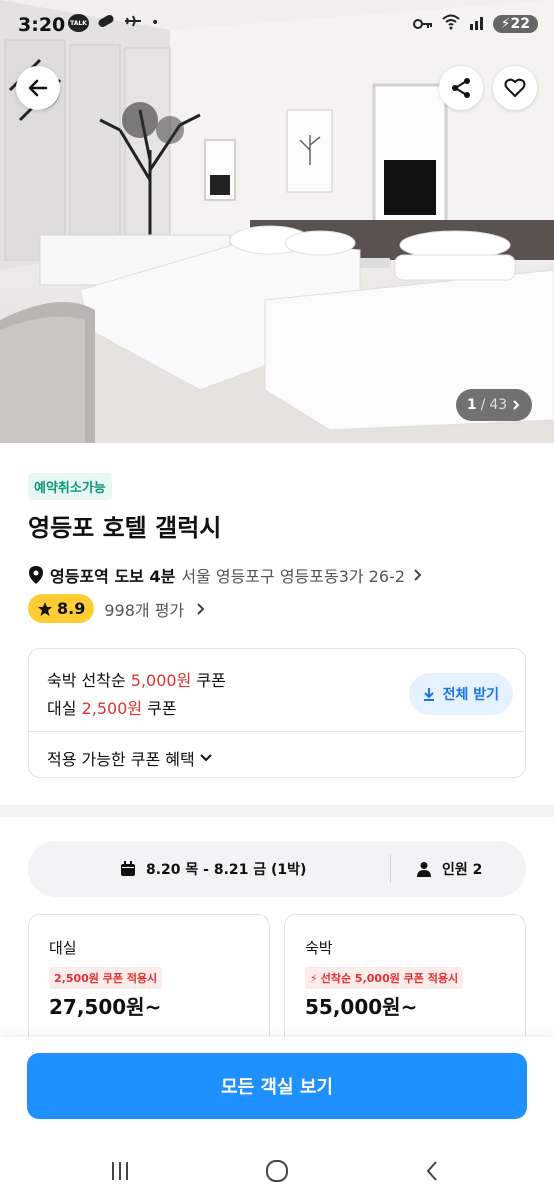 The image size is (554, 1200). I want to click on airplane-icon, so click(133, 23).